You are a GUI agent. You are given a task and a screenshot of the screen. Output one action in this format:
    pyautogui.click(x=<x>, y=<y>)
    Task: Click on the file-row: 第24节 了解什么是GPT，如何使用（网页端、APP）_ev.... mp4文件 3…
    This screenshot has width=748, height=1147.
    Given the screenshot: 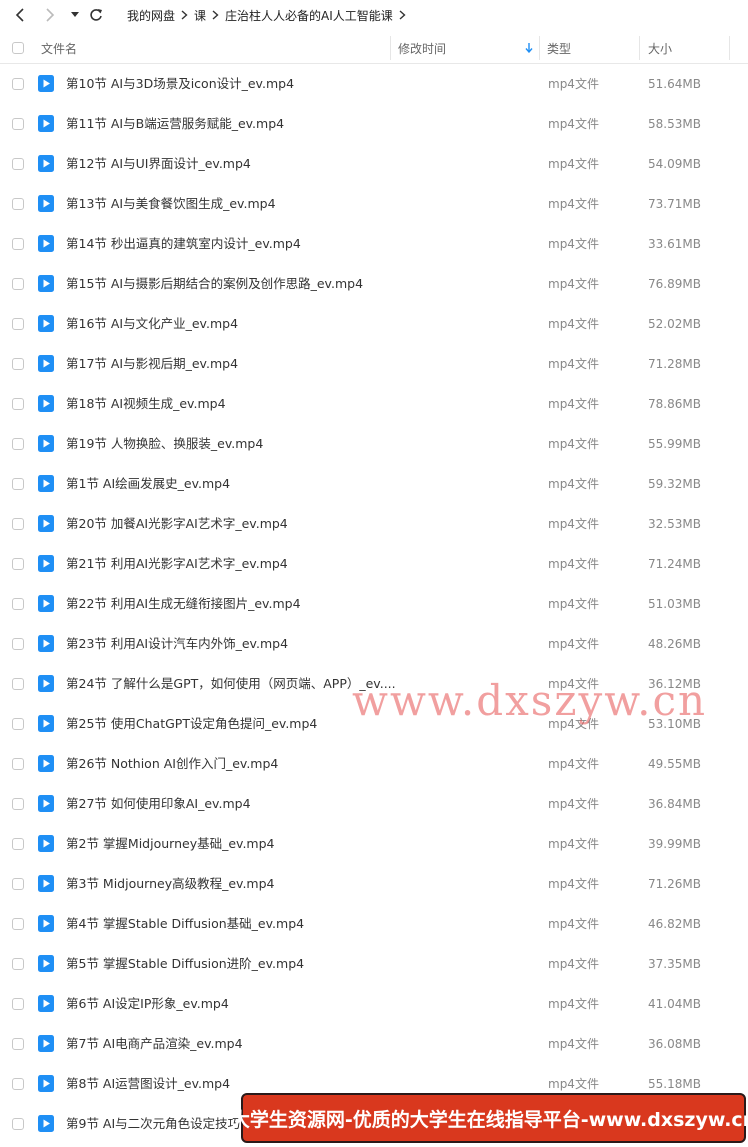 What is the action you would take?
    pyautogui.click(x=374, y=684)
    